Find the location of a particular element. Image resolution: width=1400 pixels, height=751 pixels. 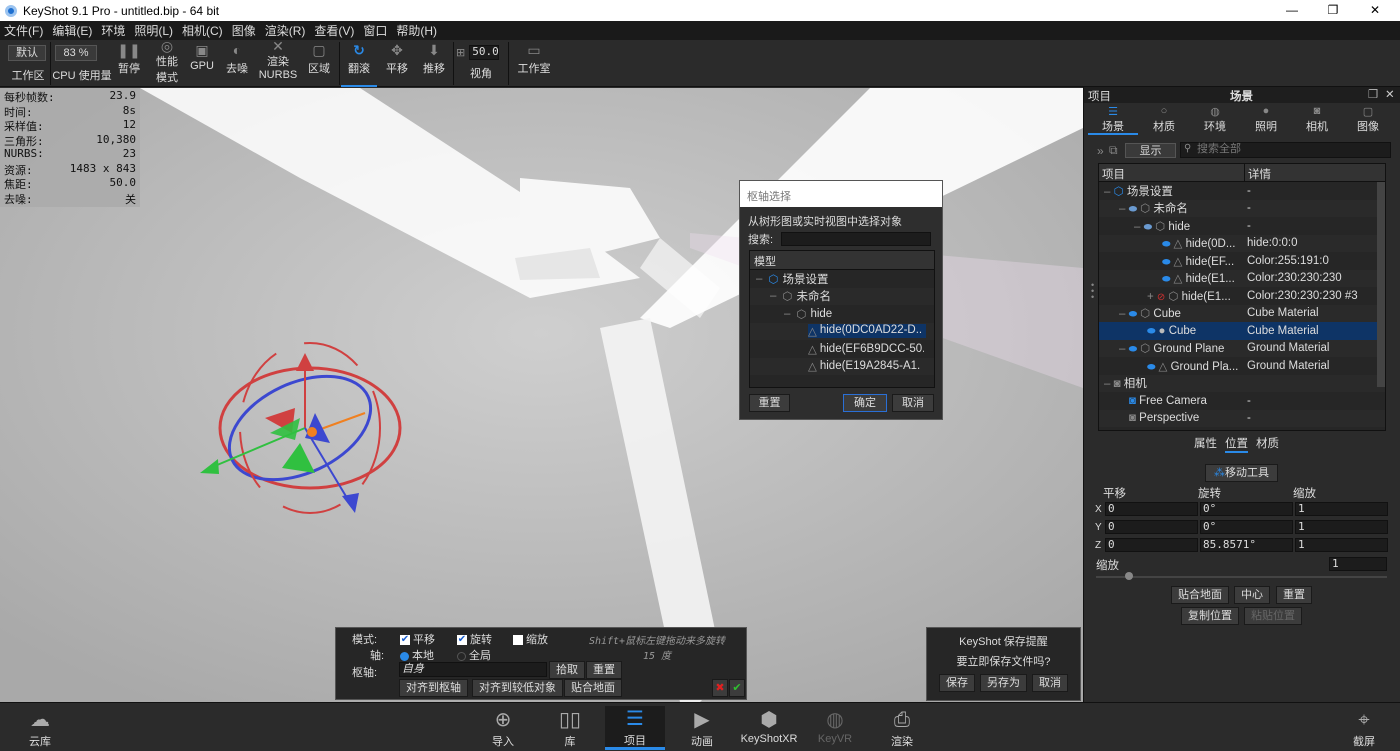

tab-environment: ◍ 环境 is located at coordinates (1215, 119).